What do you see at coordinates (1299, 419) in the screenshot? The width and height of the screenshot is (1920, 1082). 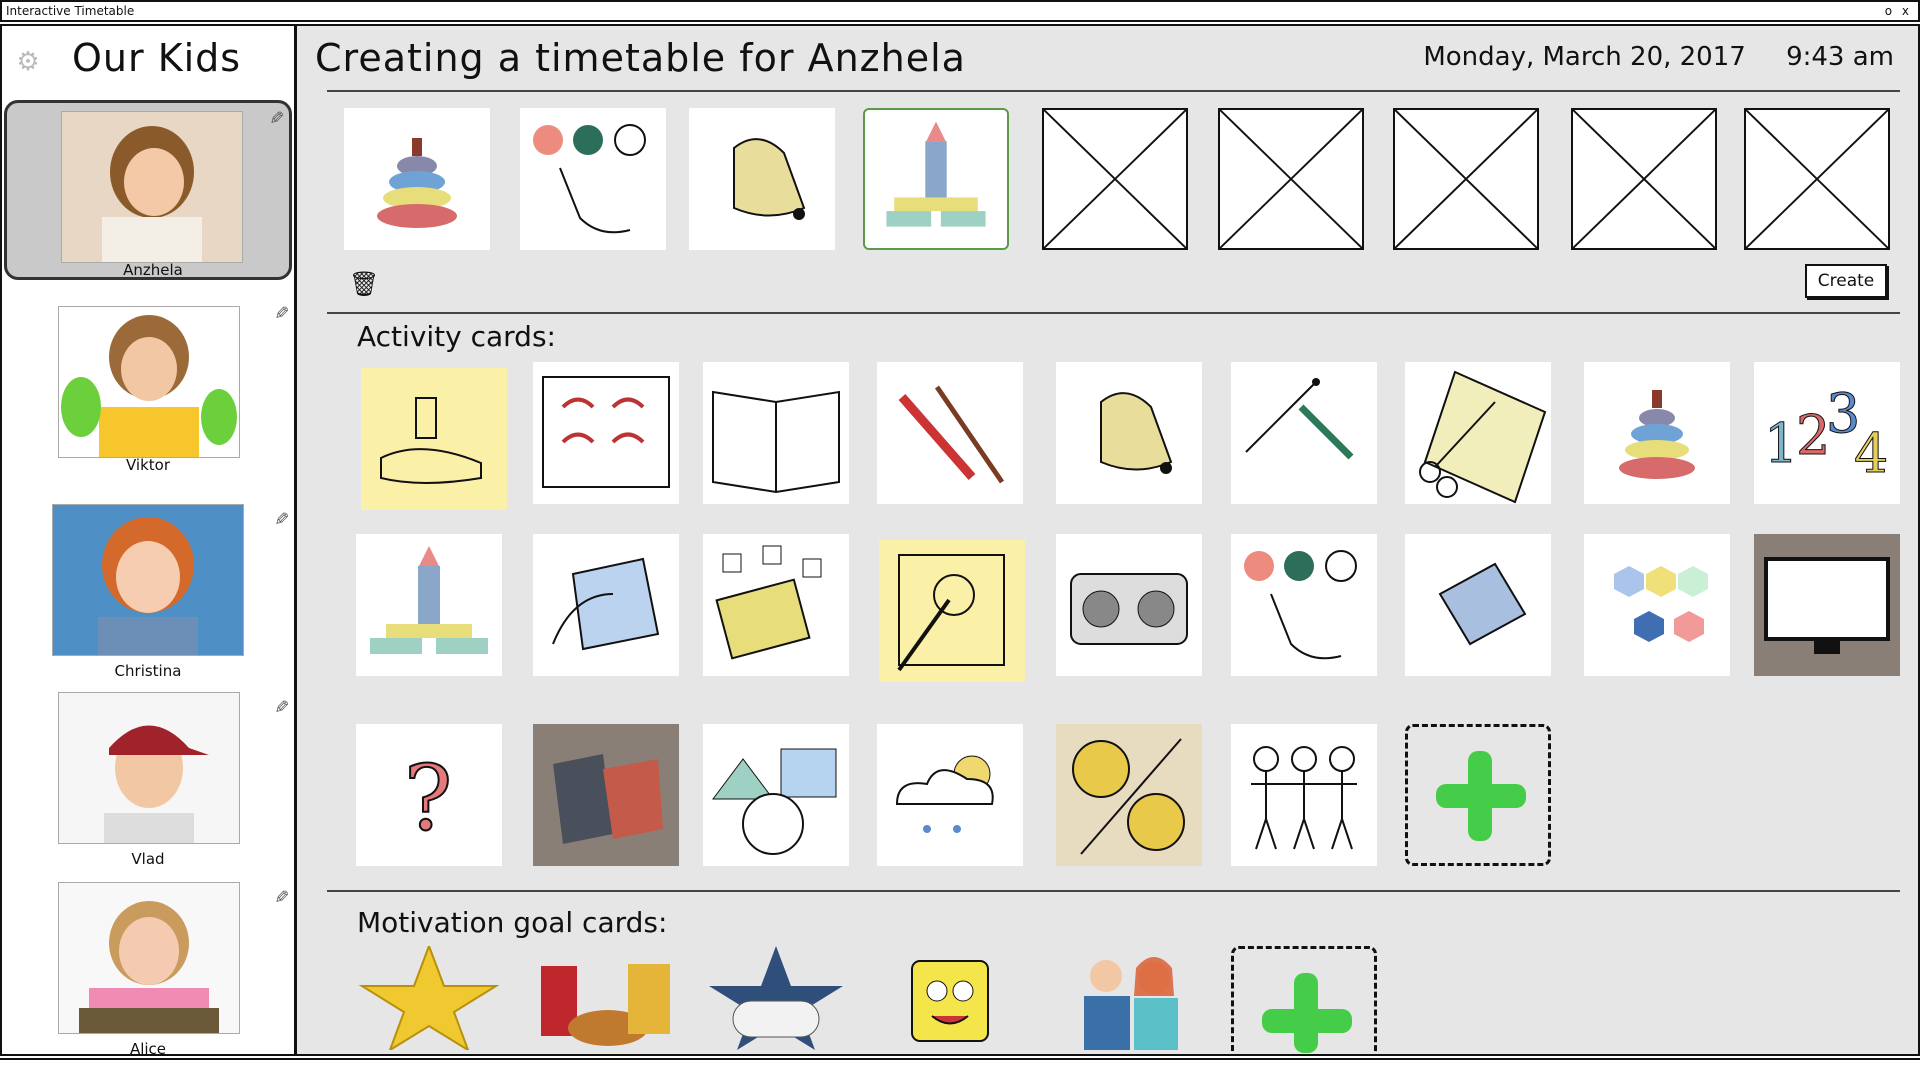 I see `draw-line-icon` at bounding box center [1299, 419].